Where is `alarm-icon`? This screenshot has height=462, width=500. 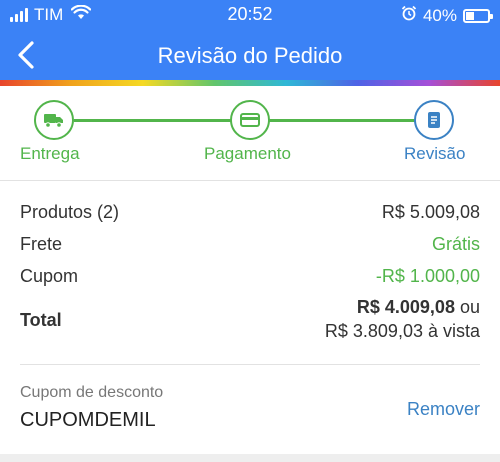
alarm-icon is located at coordinates (409, 15).